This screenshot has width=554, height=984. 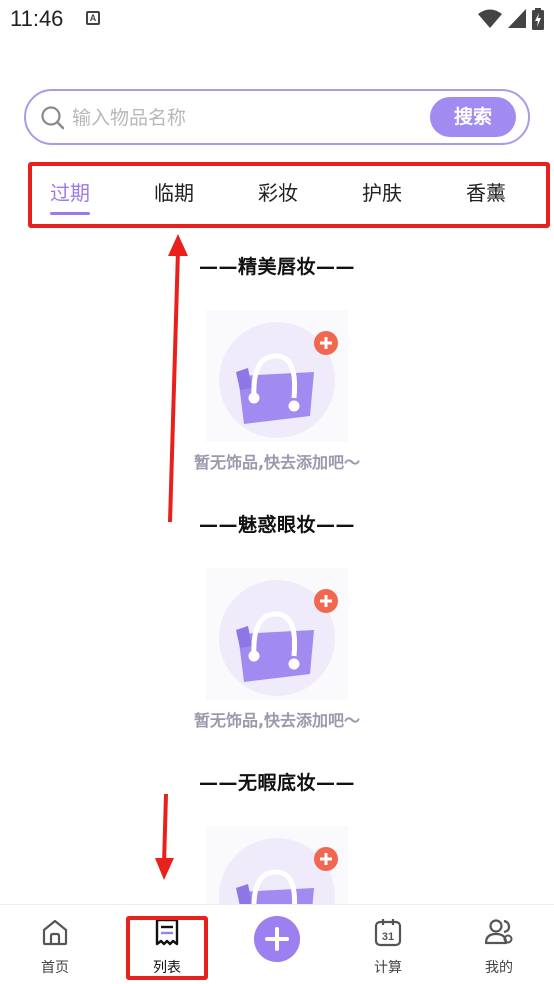 What do you see at coordinates (276, 267) in the screenshot?
I see `section-title-lip: ——精美唇妆——` at bounding box center [276, 267].